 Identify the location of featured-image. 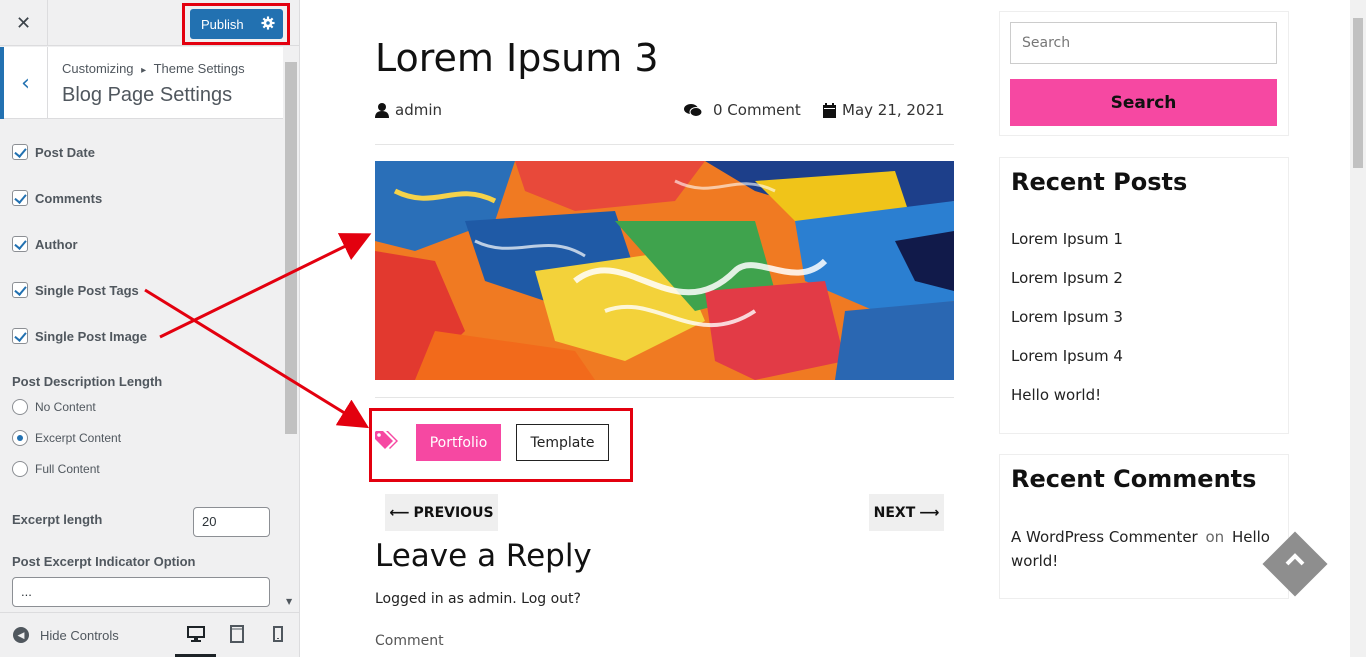
(664, 270).